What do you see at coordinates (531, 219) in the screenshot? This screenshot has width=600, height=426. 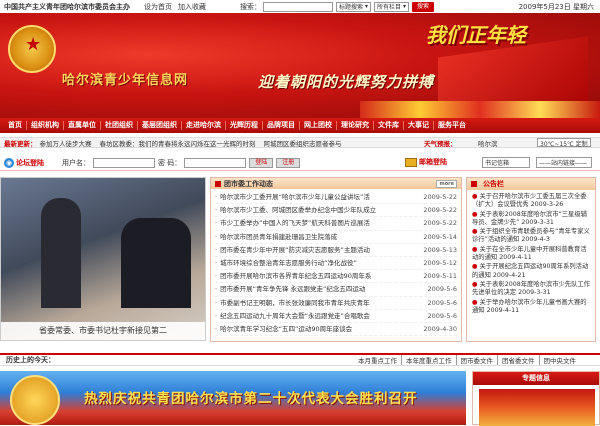 I see `notice-item: ● 关于表彰2008年度哈尔滨市“三星级辅导员、金牌少先” 2009-3-31` at bounding box center [531, 219].